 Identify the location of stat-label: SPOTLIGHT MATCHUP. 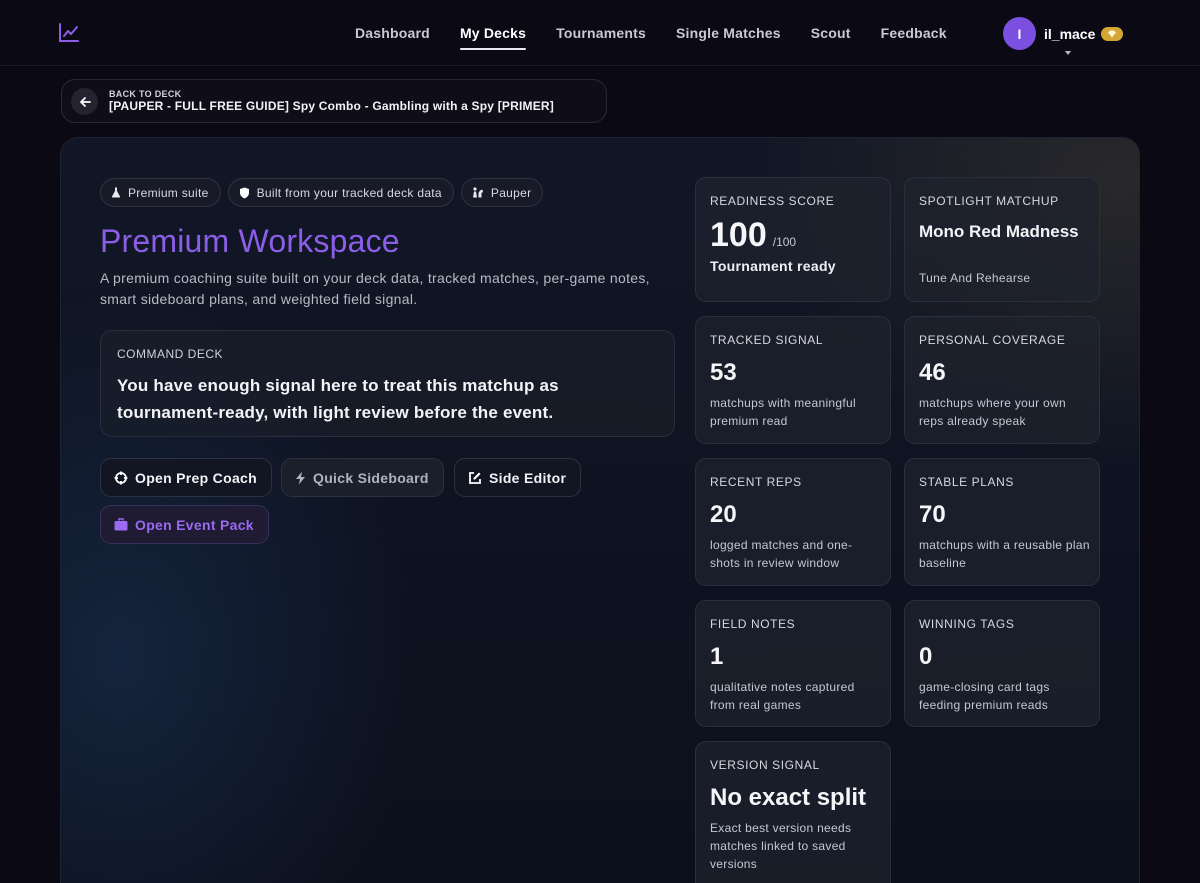
(989, 201).